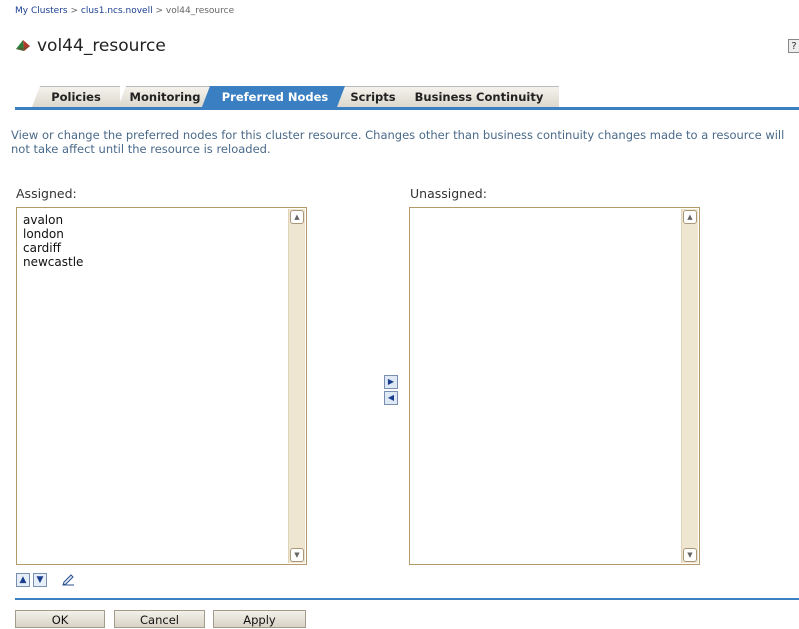 This screenshot has width=799, height=629. What do you see at coordinates (53, 248) in the screenshot?
I see `list-item: cardiff` at bounding box center [53, 248].